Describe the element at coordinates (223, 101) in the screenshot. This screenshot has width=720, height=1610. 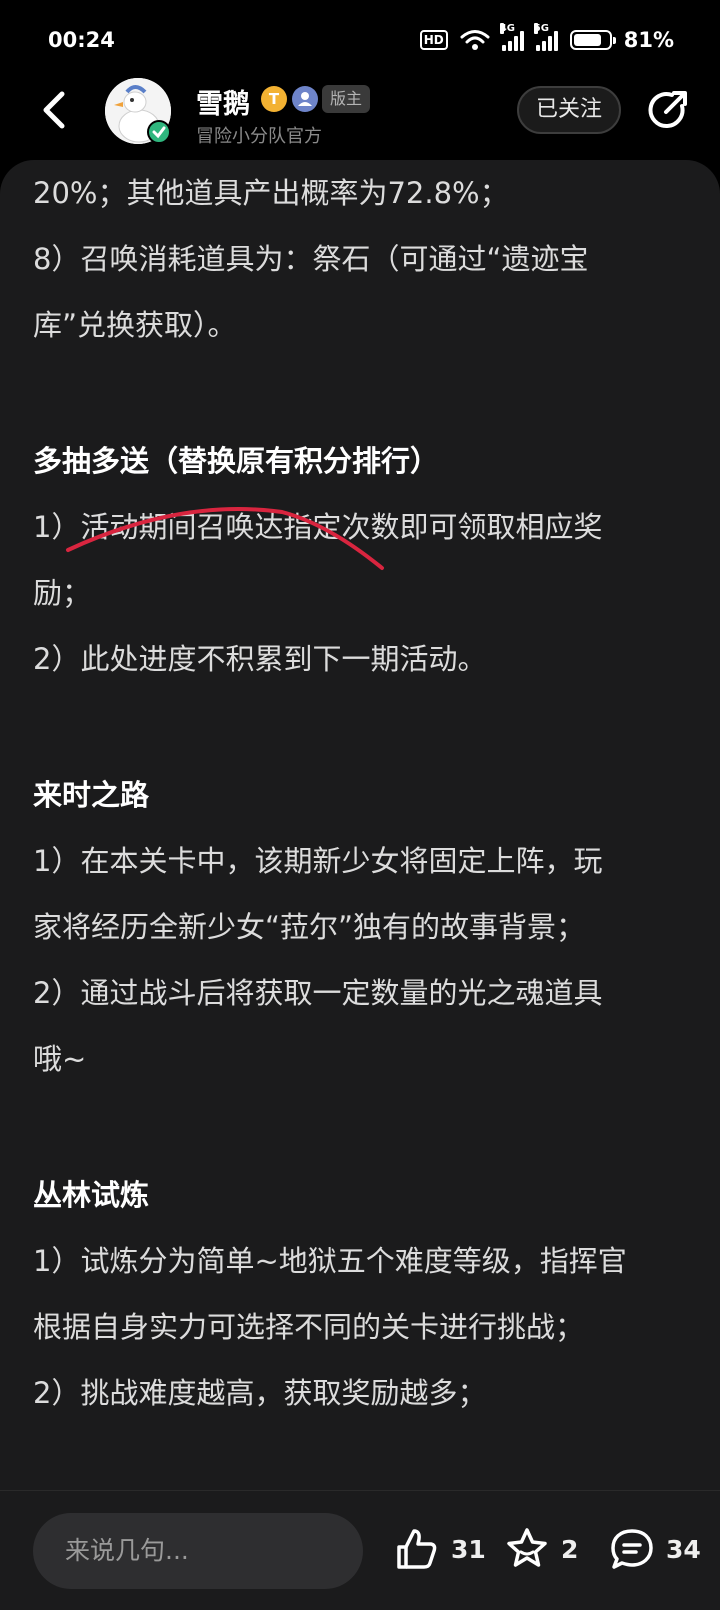
I see `user-name: 雪鹅` at that location.